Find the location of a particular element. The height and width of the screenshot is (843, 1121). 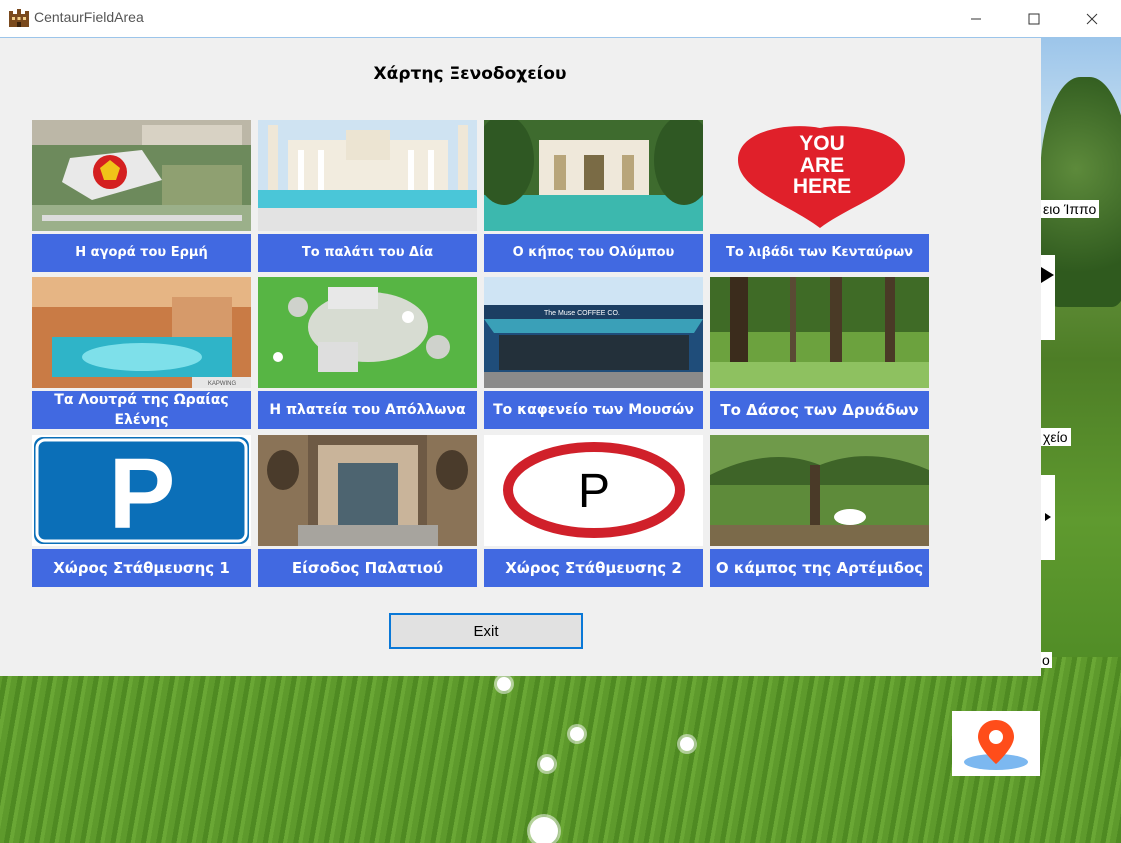

tile-artemis-plain: Ο κάμπος της Αρτέμιδος is located at coordinates (819, 511).